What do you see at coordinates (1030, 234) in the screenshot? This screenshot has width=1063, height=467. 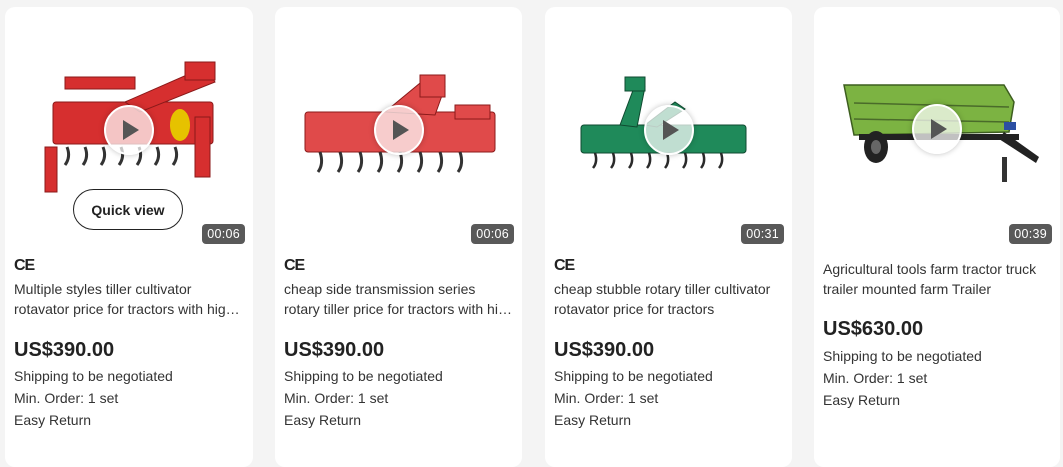 I see `video-duration: 00:39` at bounding box center [1030, 234].